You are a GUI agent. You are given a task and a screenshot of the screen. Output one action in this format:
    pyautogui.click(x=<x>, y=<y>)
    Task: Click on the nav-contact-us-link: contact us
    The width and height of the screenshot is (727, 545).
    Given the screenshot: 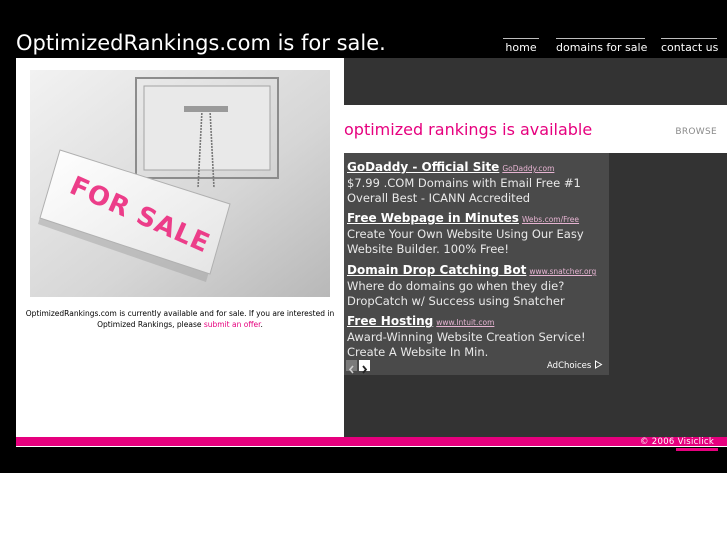 What is the action you would take?
    pyautogui.click(x=689, y=46)
    